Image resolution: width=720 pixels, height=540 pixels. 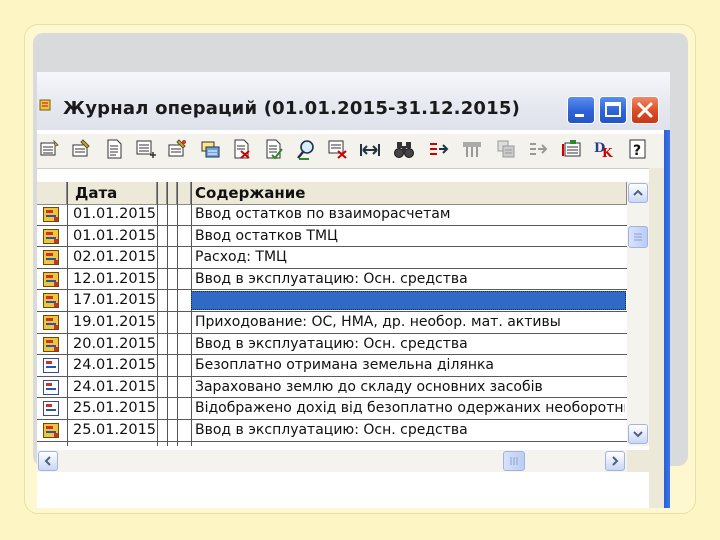 I want to click on window-title: Журнал операций (01.01.2015-31.12.2015), so click(x=292, y=108).